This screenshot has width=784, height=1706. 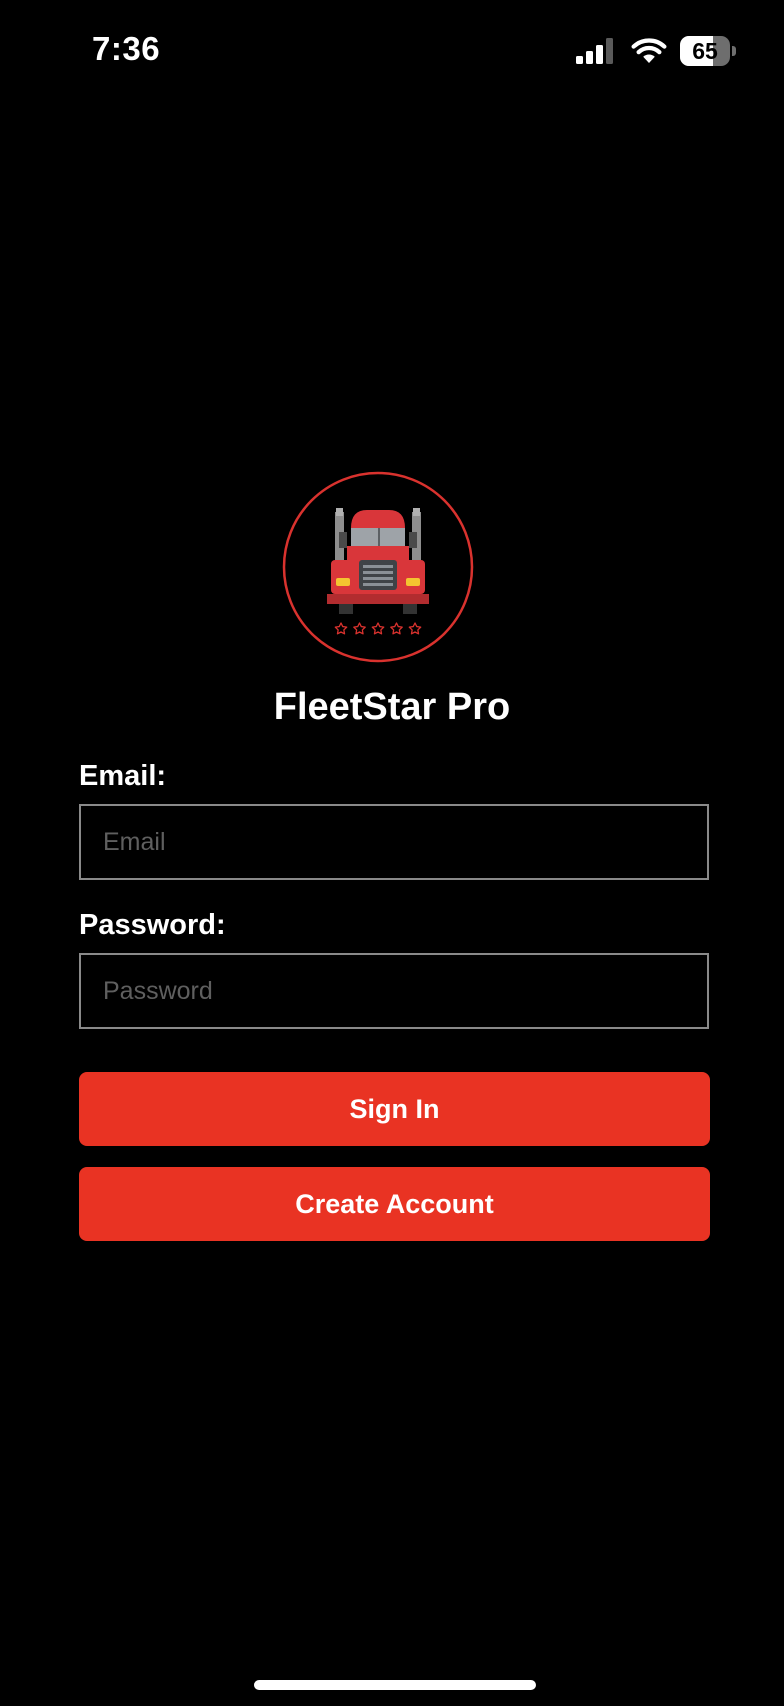 What do you see at coordinates (152, 925) in the screenshot?
I see `password-label: Password:` at bounding box center [152, 925].